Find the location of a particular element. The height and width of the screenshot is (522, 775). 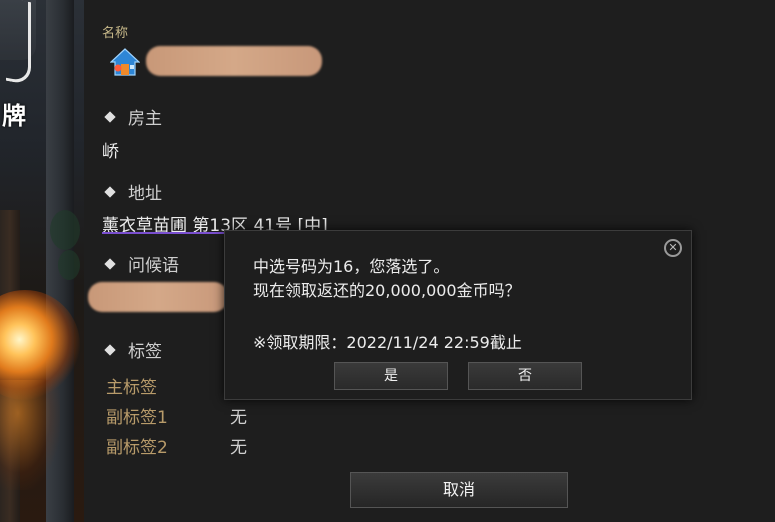

sub-tag1-value: 无 is located at coordinates (238, 418).